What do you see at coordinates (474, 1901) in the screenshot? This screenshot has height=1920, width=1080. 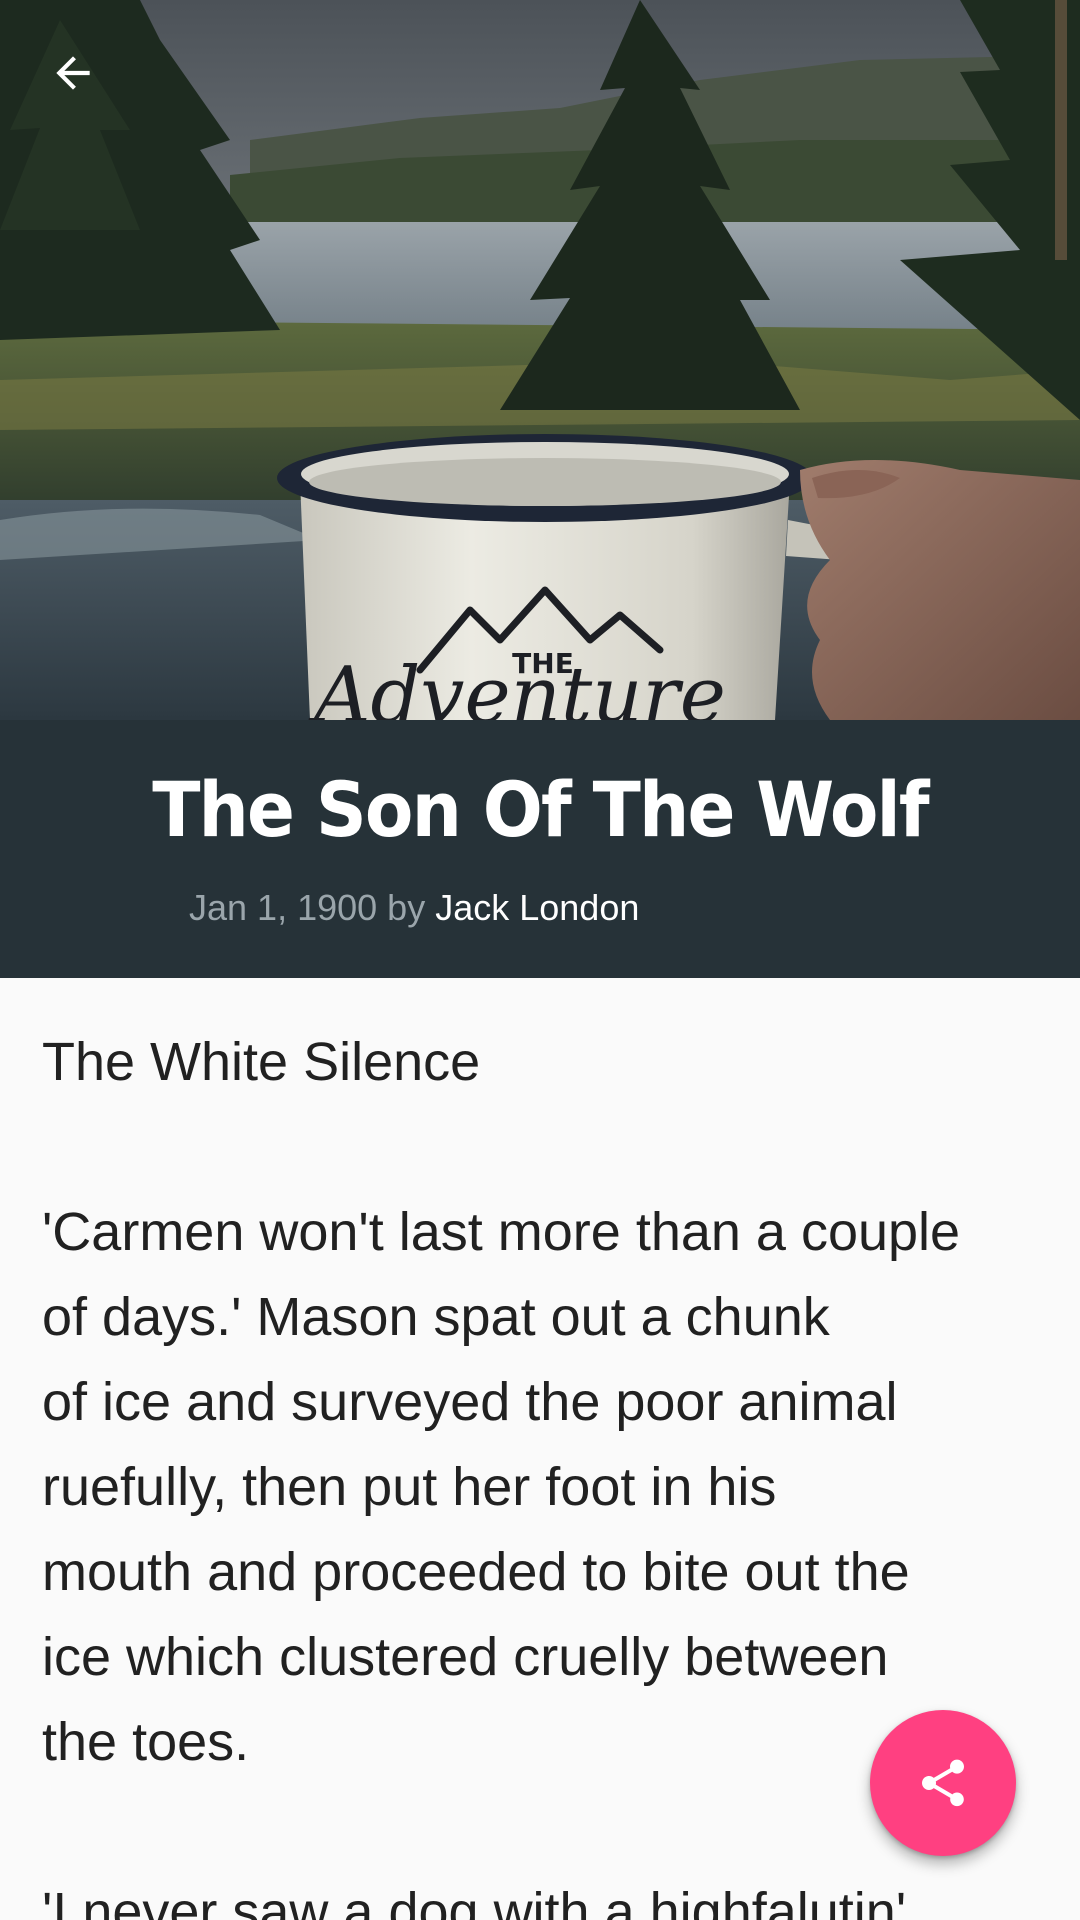 I see `paragraph: 'I never saw a dog with a highfalutin'` at bounding box center [474, 1901].